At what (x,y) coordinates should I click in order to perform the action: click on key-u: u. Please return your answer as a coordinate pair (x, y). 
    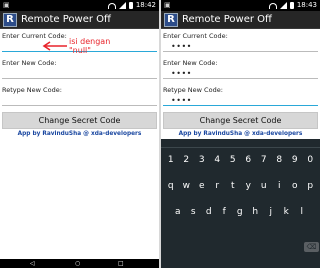
    Looking at the image, I should click on (264, 186).